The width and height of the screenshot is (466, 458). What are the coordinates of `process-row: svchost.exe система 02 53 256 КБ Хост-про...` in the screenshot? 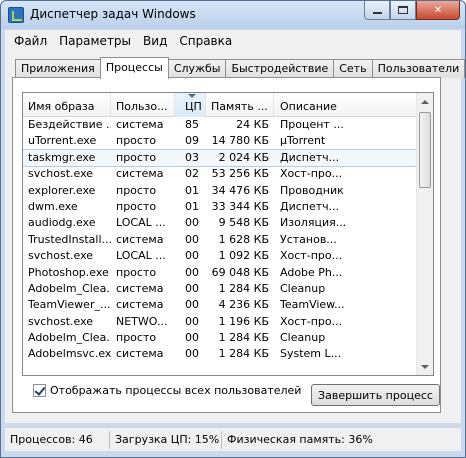 It's located at (220, 174).